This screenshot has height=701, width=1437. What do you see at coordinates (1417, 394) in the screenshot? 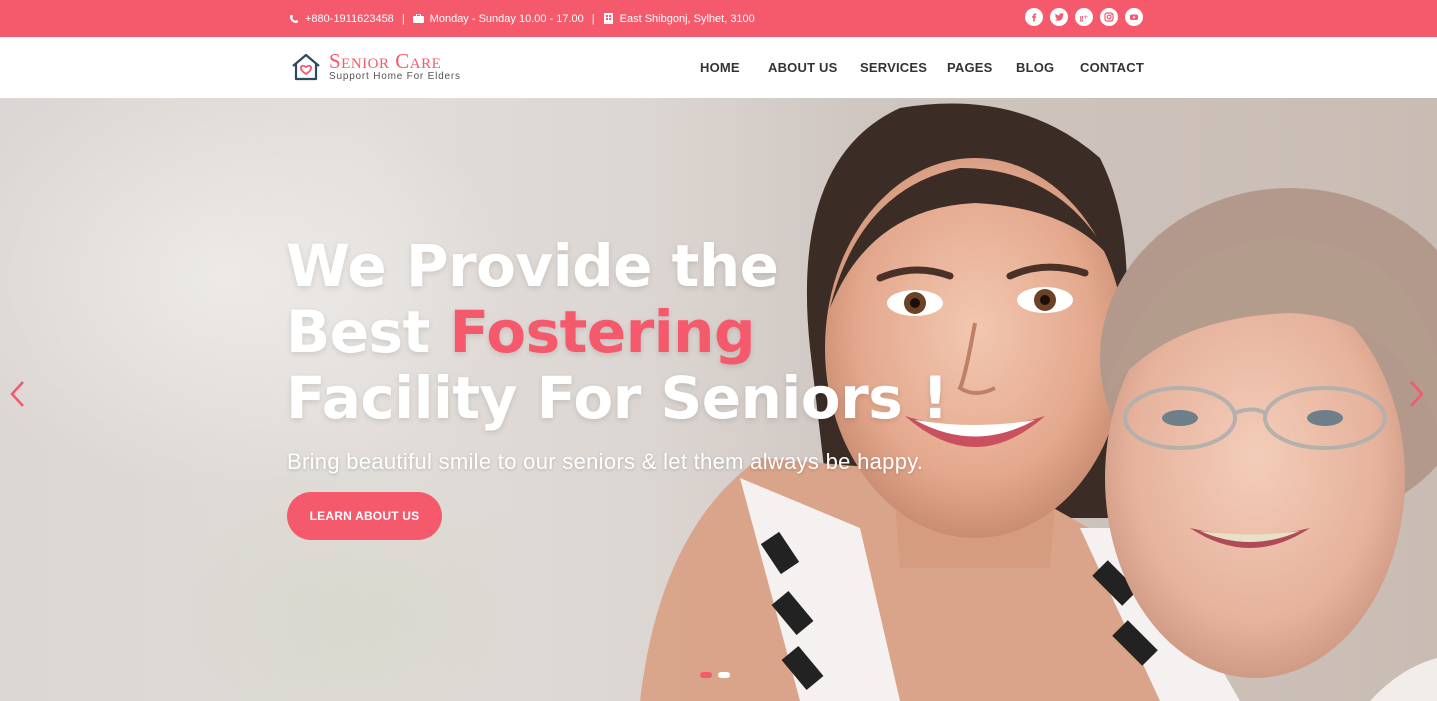
I see `chevron-right-icon` at bounding box center [1417, 394].